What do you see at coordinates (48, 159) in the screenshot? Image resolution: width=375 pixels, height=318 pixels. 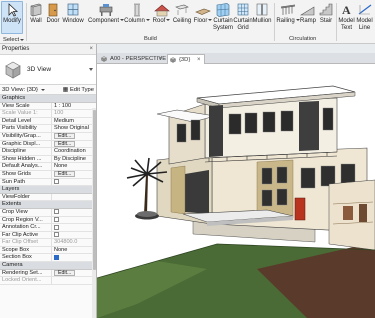 I see `property-row: Show Hidden ... By Discipline` at bounding box center [48, 159].